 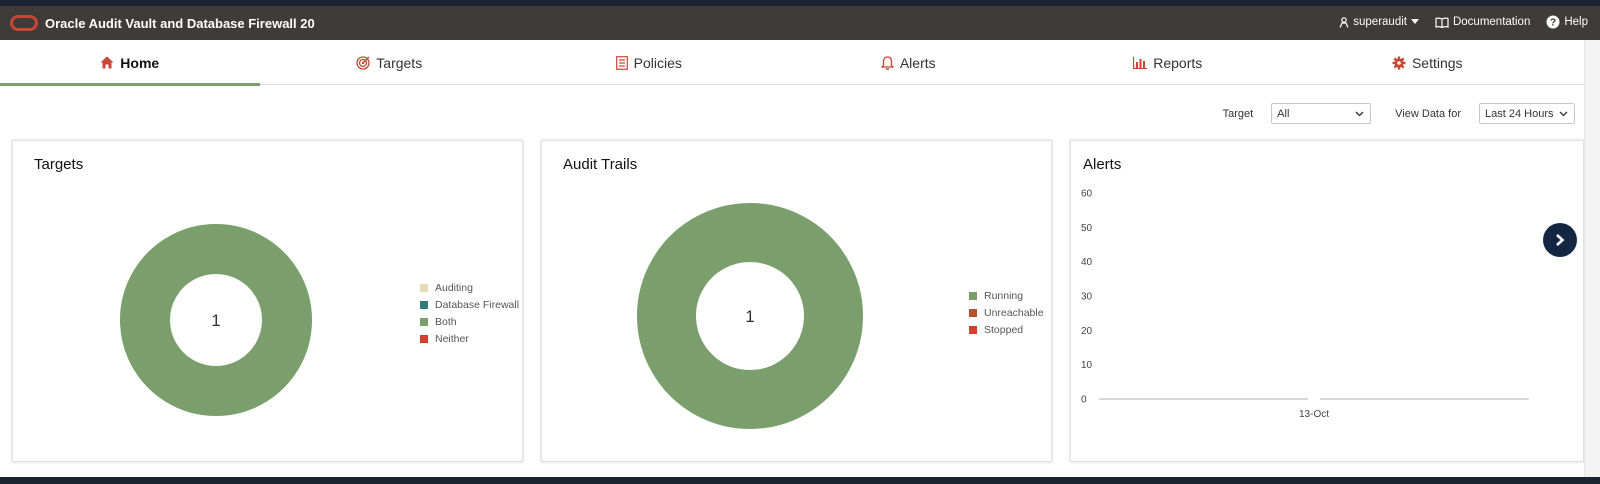 I want to click on targets-donut-chart: 1, so click(x=216, y=320).